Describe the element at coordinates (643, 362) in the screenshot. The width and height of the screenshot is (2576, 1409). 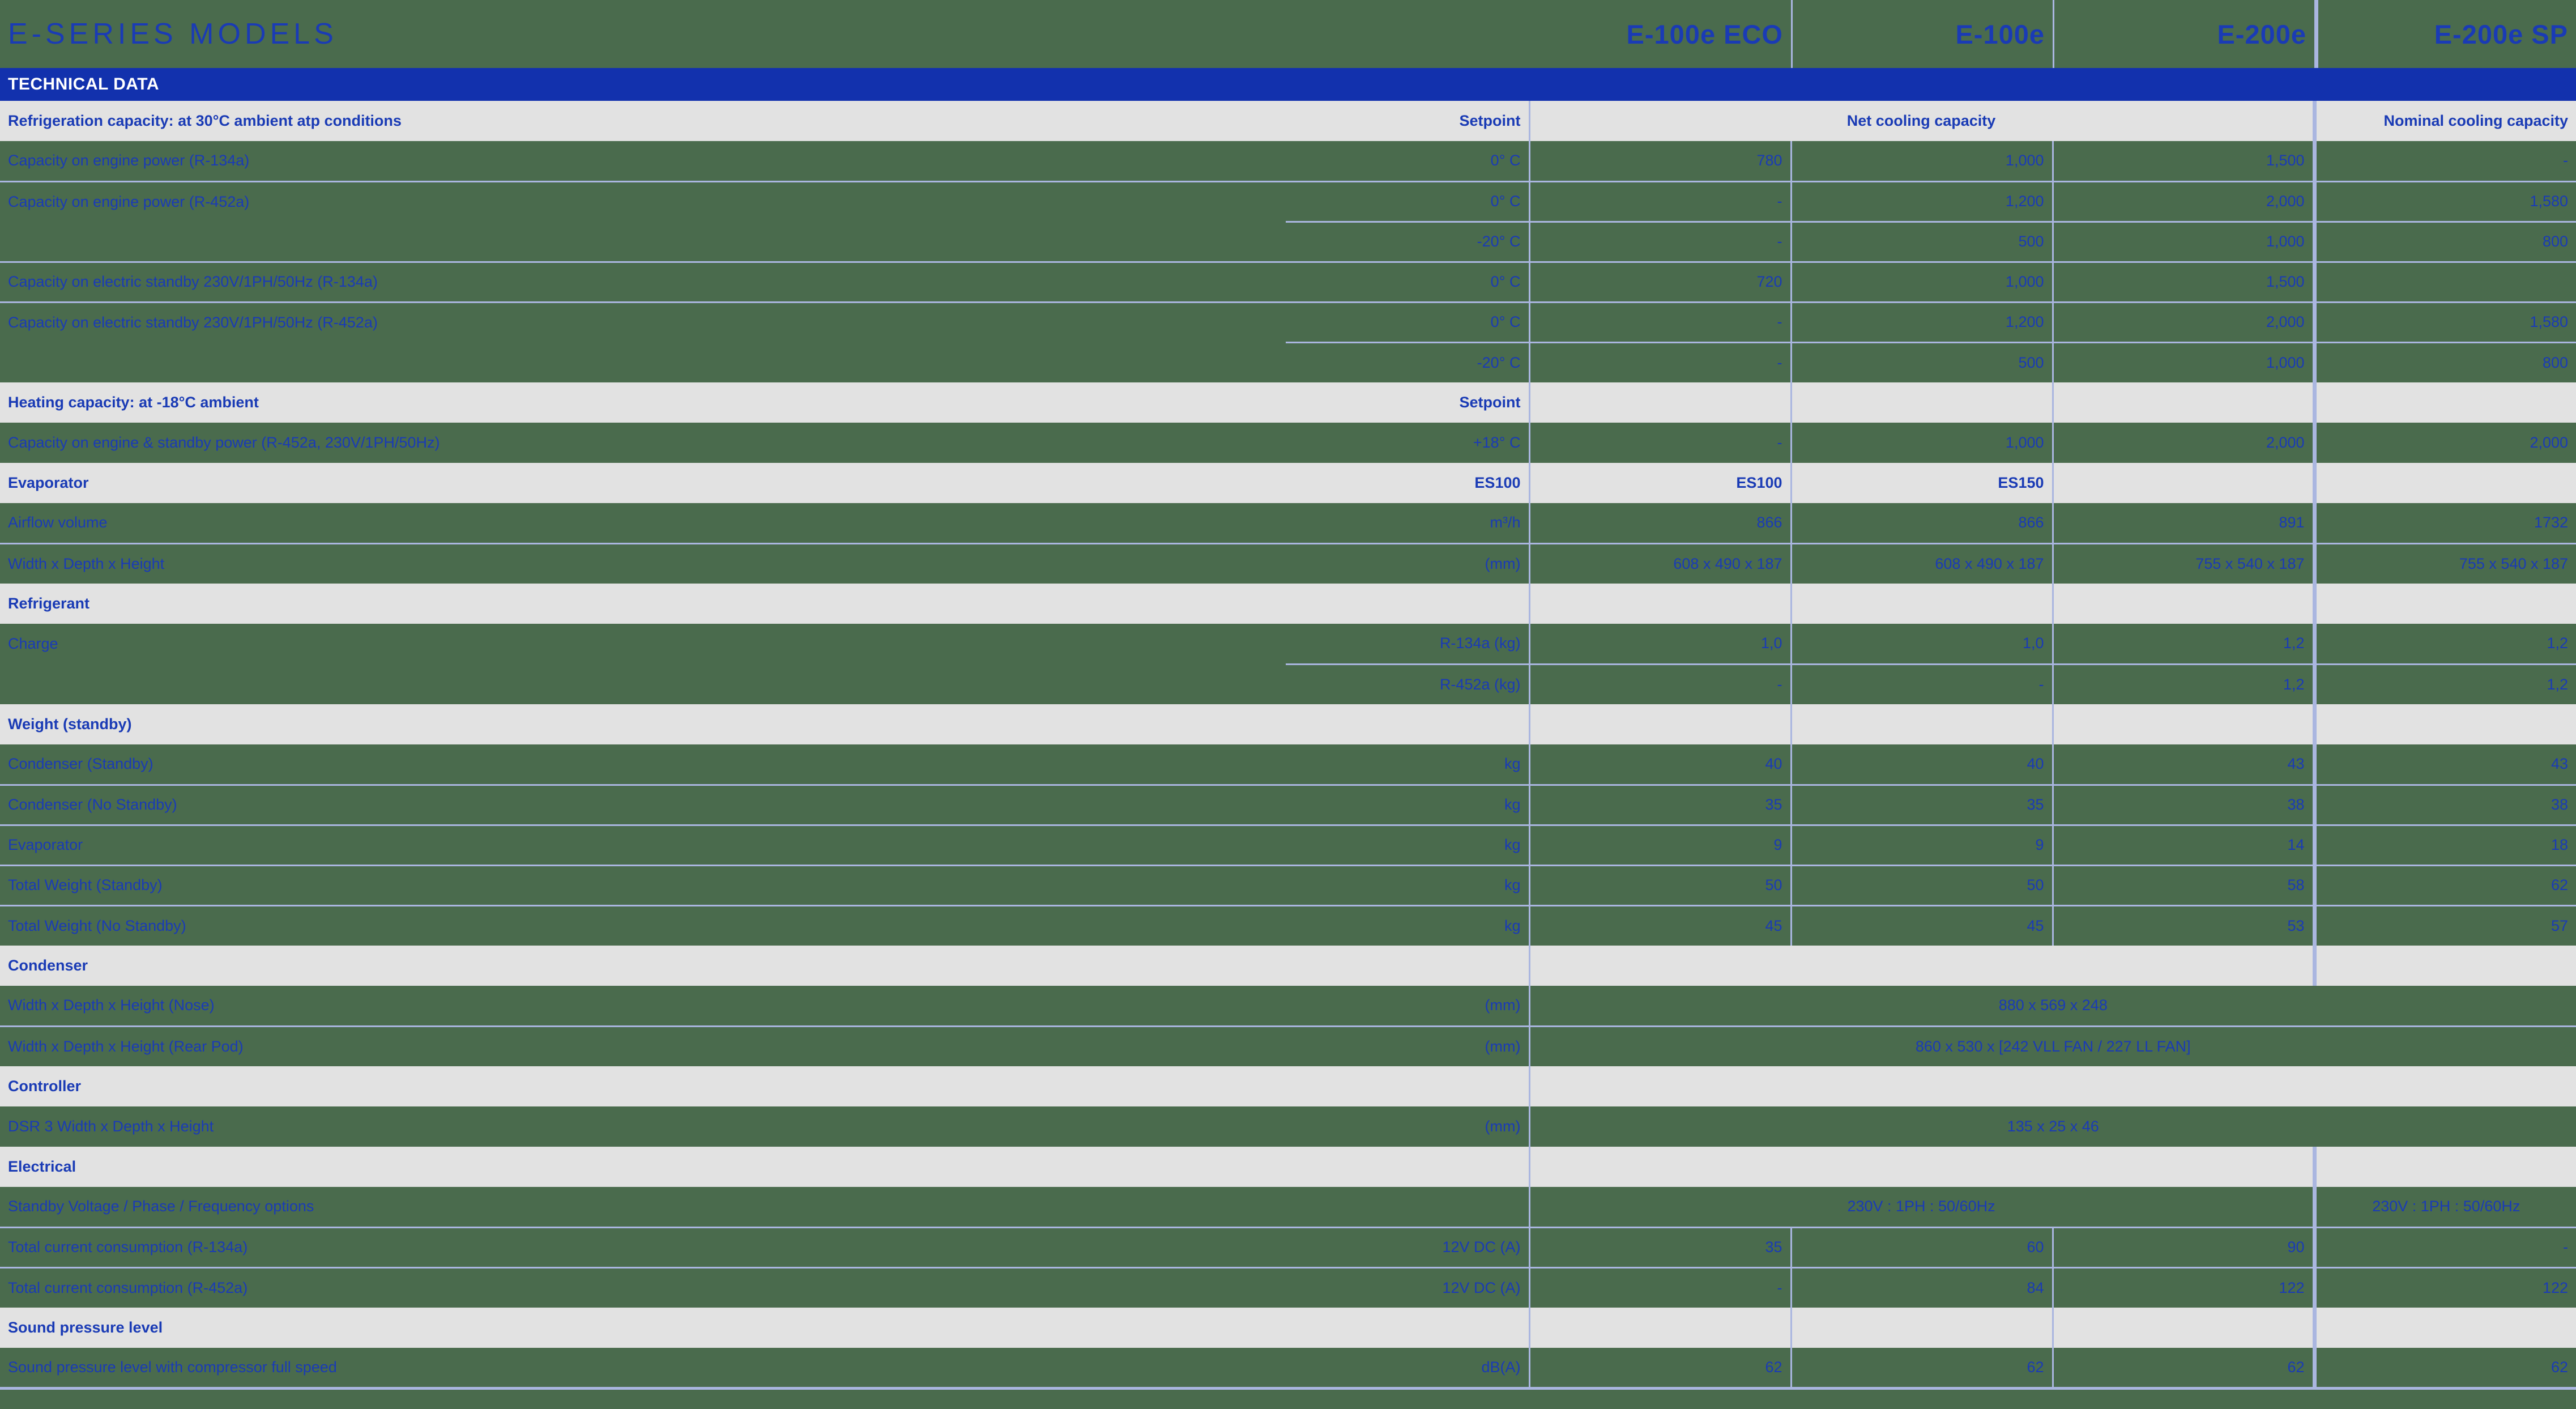
I see `row-label-cap-standby-452a-m20` at that location.